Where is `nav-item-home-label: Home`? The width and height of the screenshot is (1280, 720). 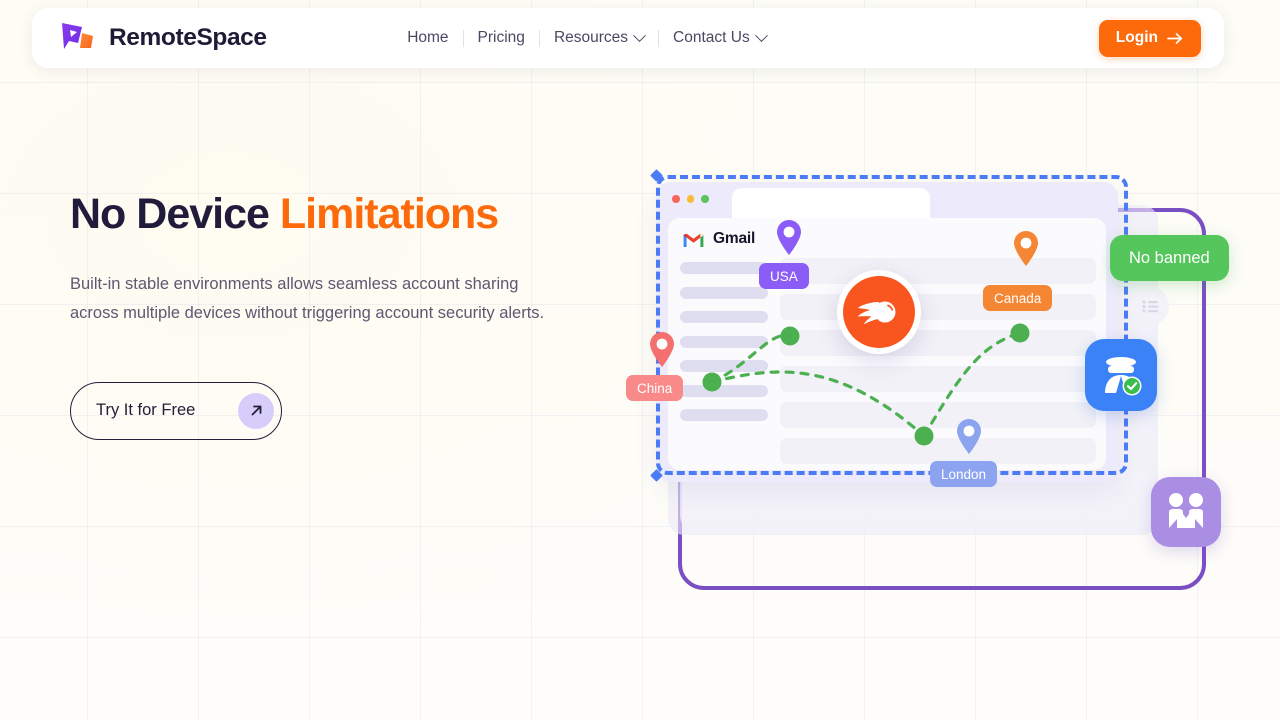
nav-item-home-label: Home is located at coordinates (428, 37).